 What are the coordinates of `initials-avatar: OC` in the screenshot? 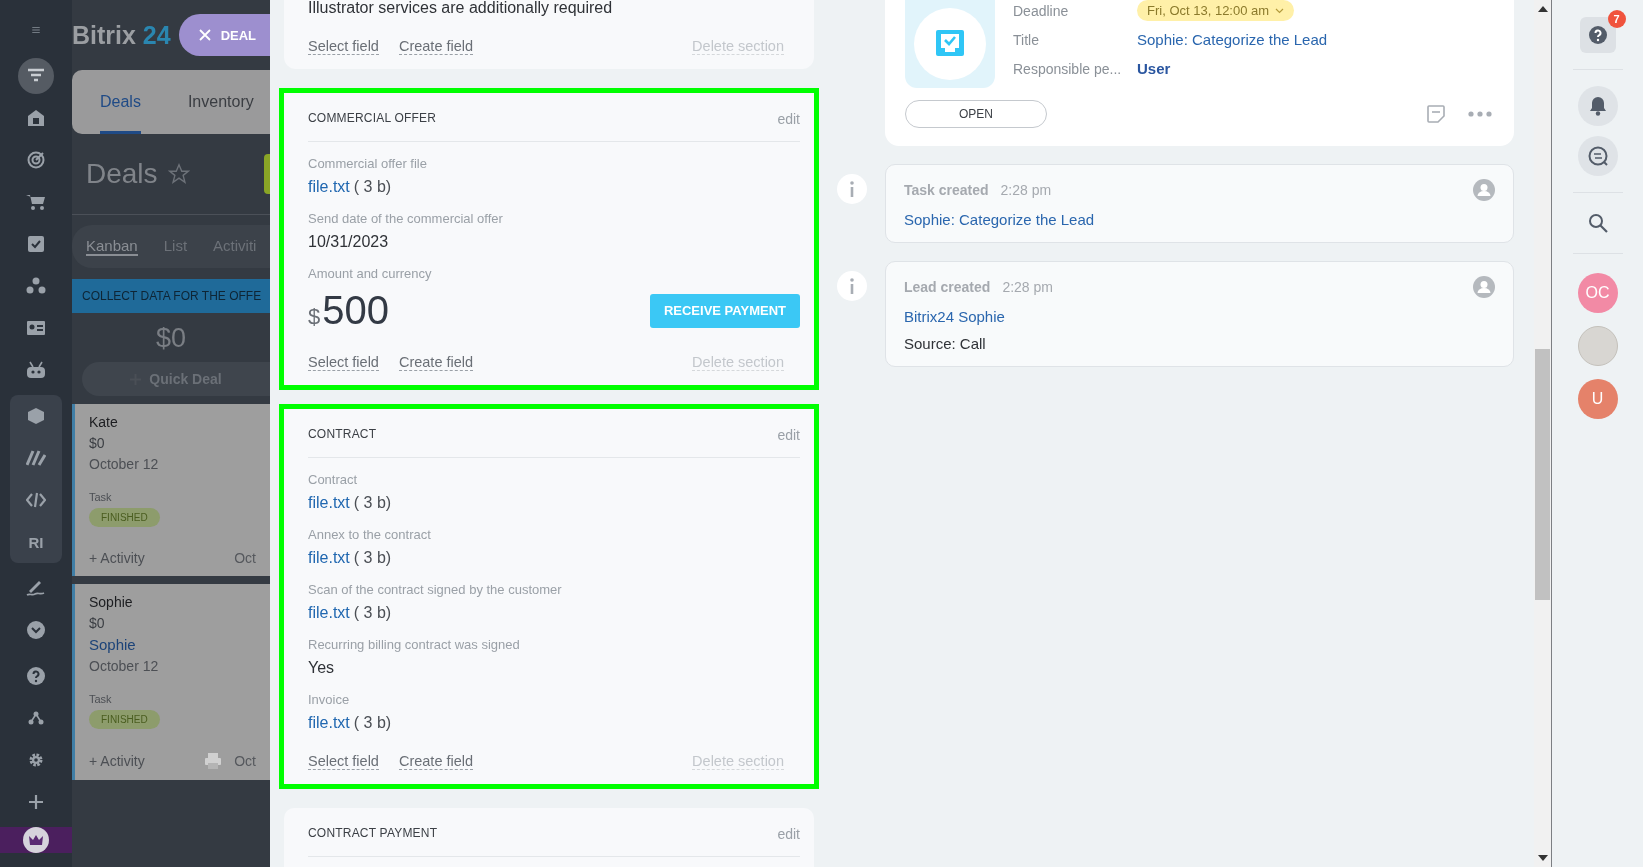 It's located at (1597, 293).